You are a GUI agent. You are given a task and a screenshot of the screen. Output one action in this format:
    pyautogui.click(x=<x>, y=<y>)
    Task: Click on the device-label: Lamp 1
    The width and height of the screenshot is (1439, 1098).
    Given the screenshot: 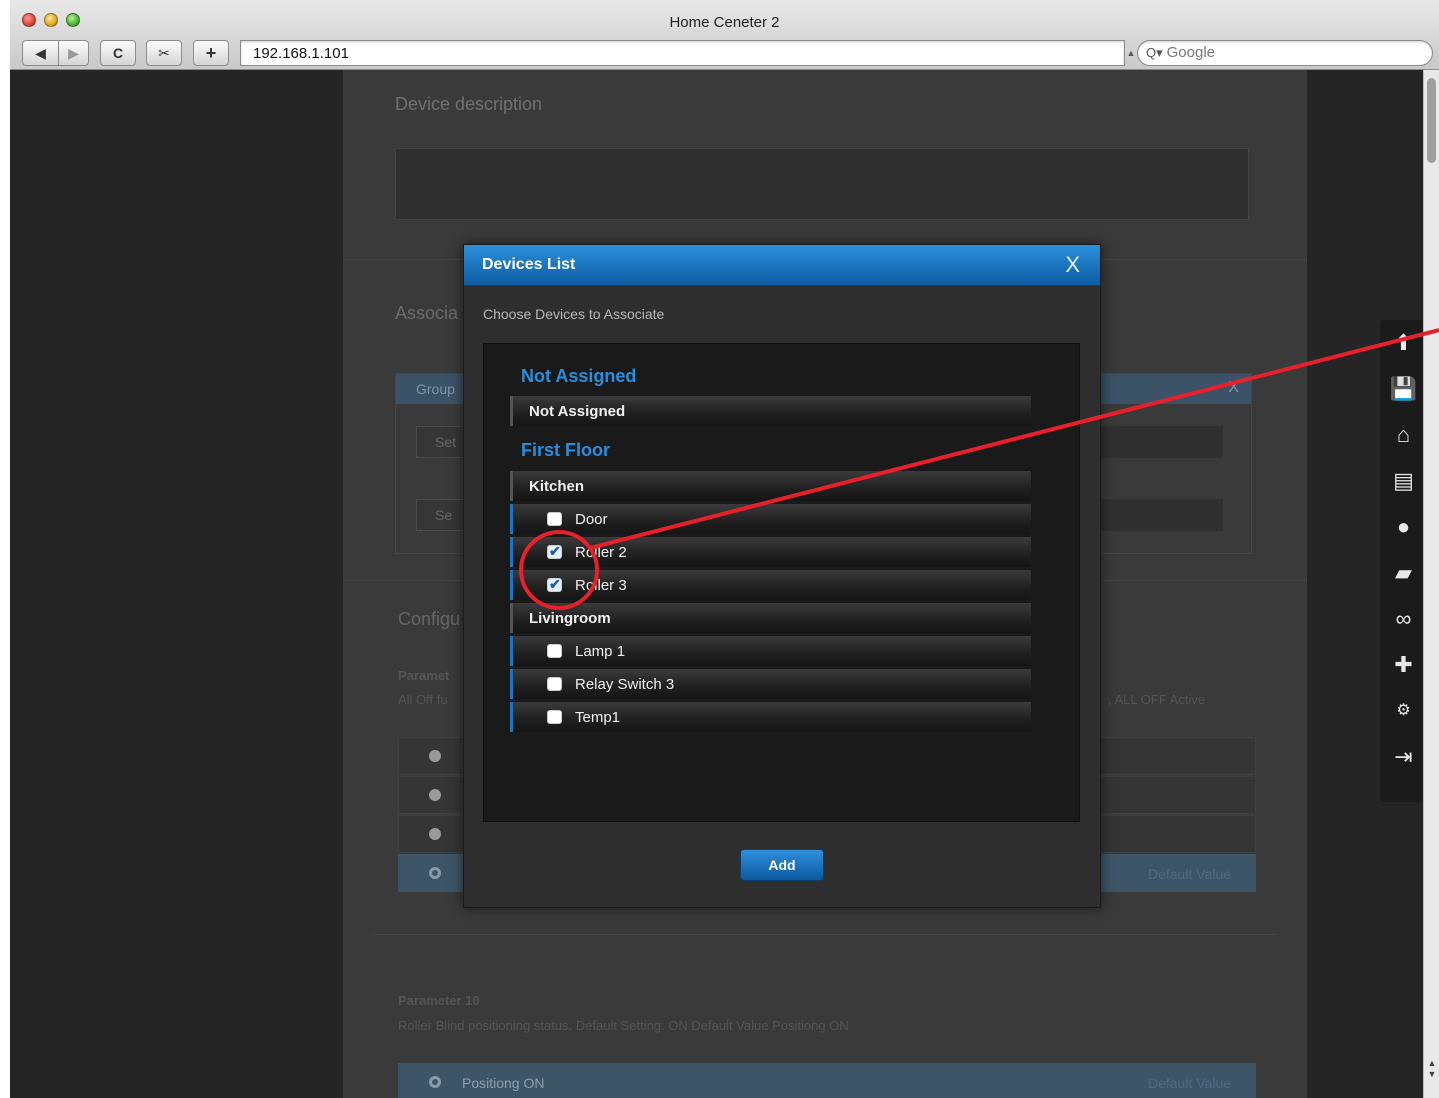 What is the action you would take?
    pyautogui.click(x=600, y=651)
    